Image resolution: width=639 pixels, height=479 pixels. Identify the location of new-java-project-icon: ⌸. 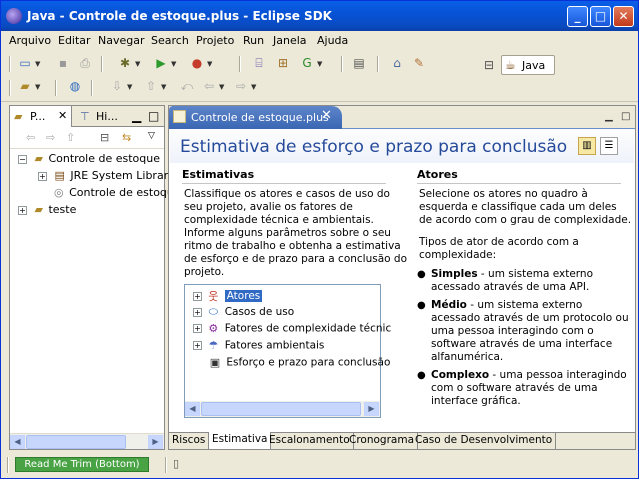
(259, 63).